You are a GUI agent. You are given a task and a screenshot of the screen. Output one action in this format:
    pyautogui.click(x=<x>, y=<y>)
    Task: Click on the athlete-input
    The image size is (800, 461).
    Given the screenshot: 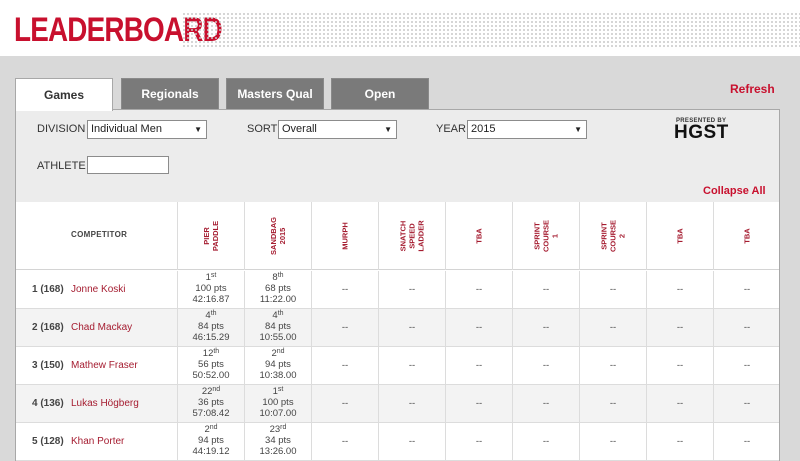 What is the action you would take?
    pyautogui.click(x=128, y=165)
    